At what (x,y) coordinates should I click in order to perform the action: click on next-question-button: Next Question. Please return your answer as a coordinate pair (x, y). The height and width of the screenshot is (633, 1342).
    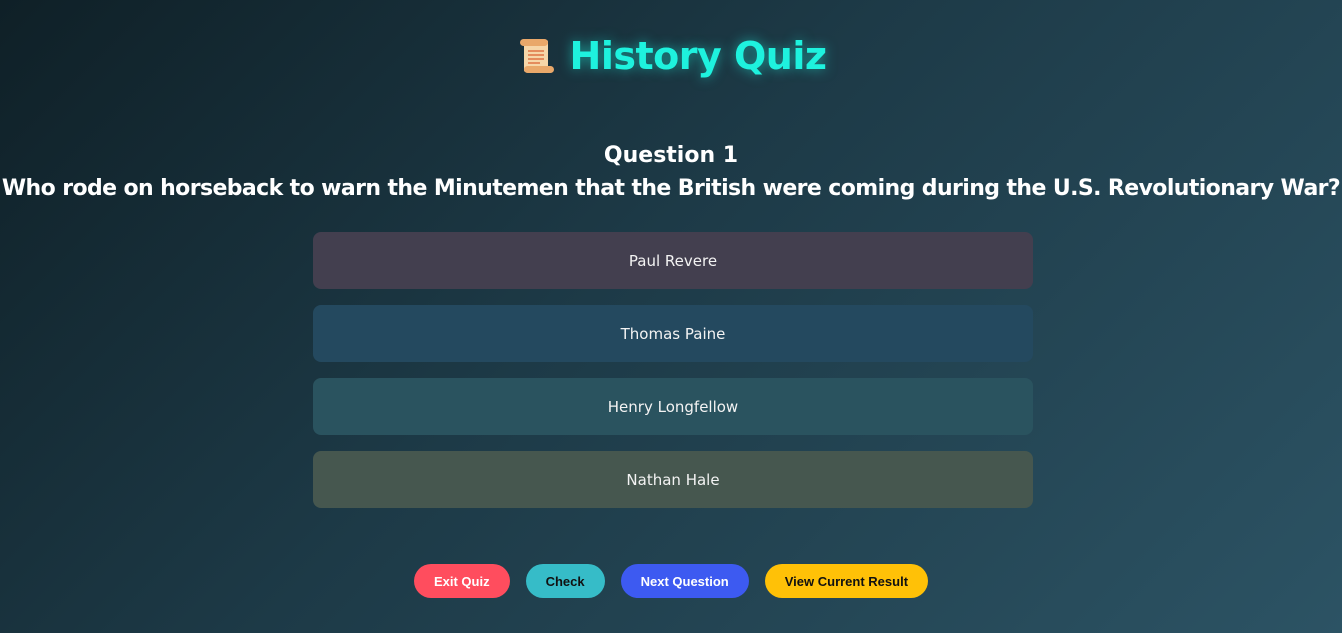
    Looking at the image, I should click on (684, 581).